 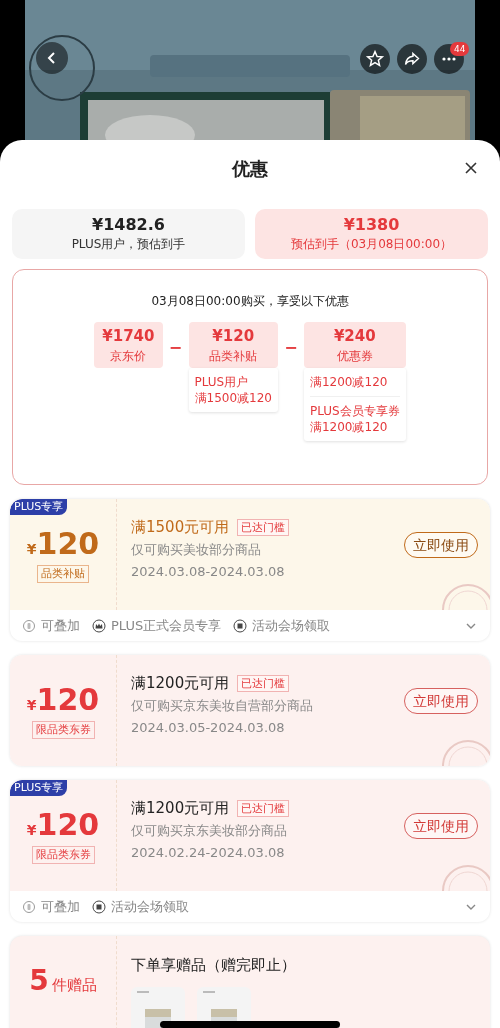 What do you see at coordinates (222, 706) in the screenshot?
I see `coupon-scope: 仅可购买京东美妆自营部分商品` at bounding box center [222, 706].